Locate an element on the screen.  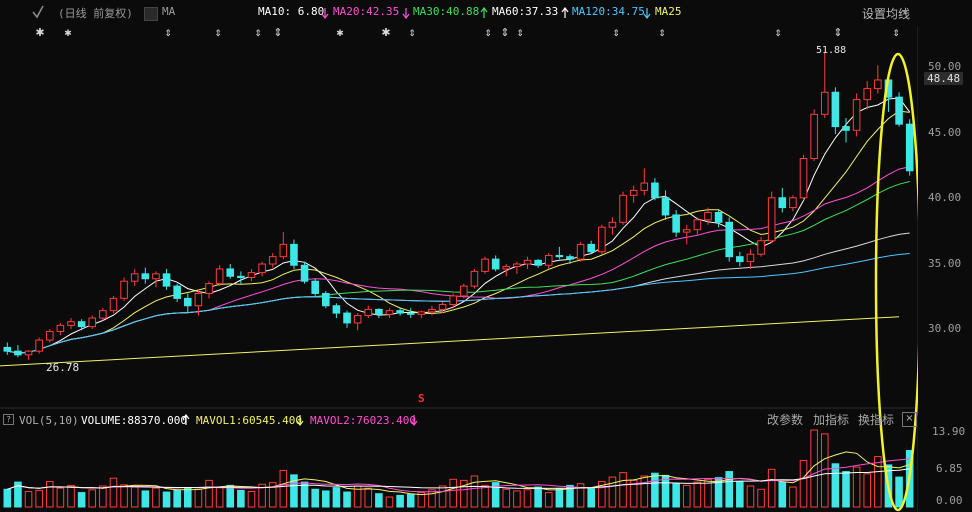
add-indicator-button: 加指标 is located at coordinates (831, 419).